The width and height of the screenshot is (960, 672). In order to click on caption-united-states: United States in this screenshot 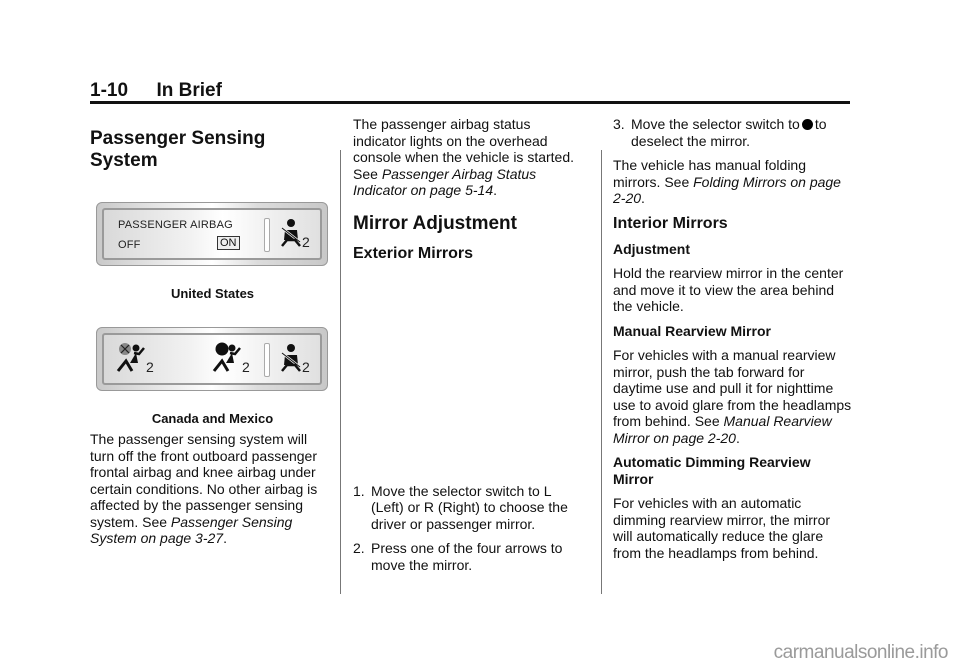, I will do `click(212, 293)`.